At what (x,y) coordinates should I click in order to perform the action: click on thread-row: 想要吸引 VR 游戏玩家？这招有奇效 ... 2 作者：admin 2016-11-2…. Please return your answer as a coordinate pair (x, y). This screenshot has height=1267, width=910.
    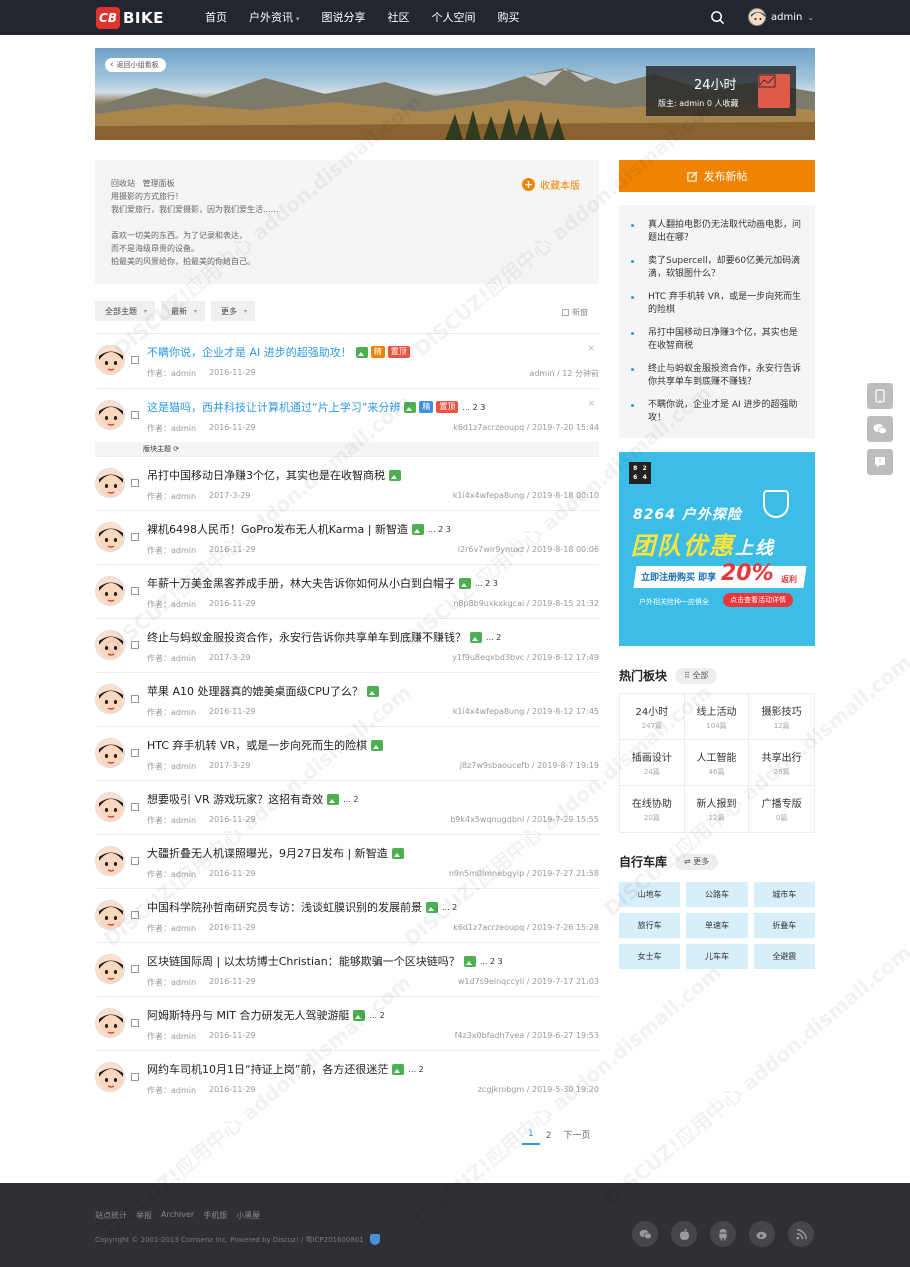
    Looking at the image, I should click on (347, 807).